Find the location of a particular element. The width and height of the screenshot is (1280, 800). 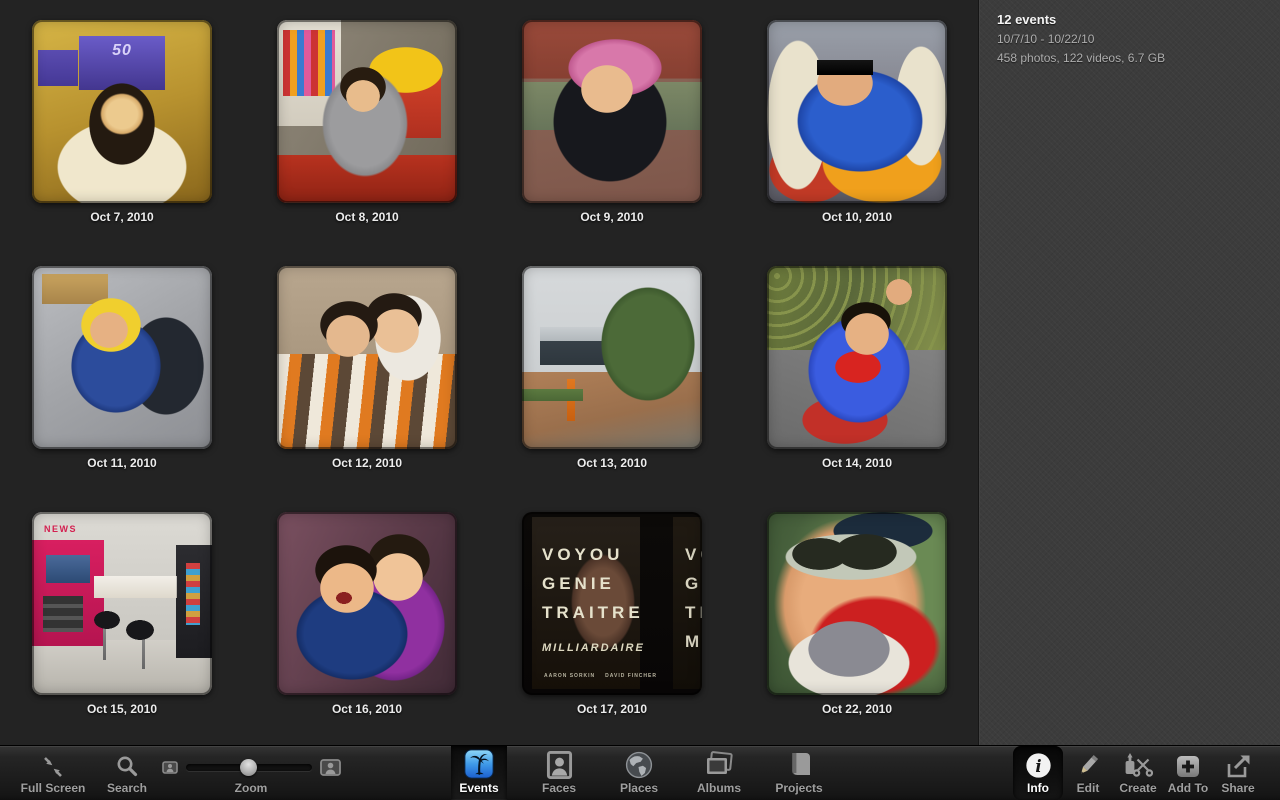

event-tile: Oct 9, 2010 is located at coordinates (612, 143).